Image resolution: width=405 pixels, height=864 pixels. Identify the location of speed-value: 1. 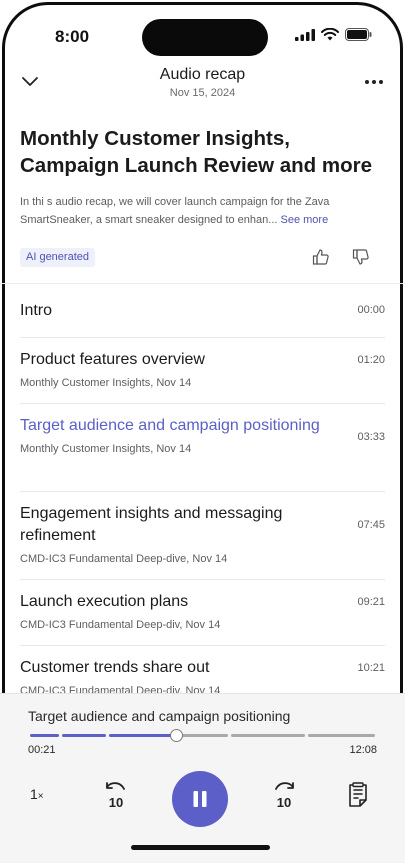
(34, 794).